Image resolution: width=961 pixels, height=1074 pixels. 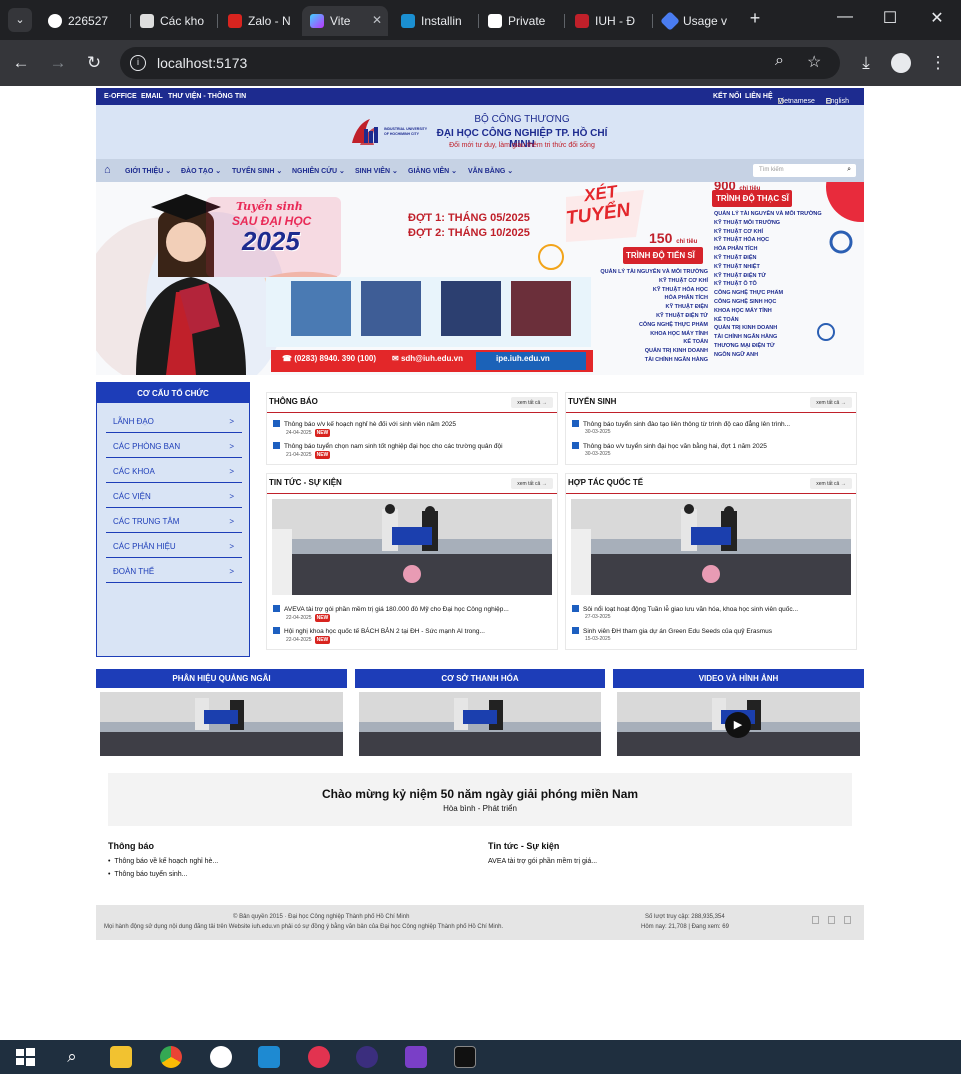 What do you see at coordinates (174, 546) in the screenshot?
I see `sidebar-item-phan-hieu: CÁC PHÂN HIỆU >` at bounding box center [174, 546].